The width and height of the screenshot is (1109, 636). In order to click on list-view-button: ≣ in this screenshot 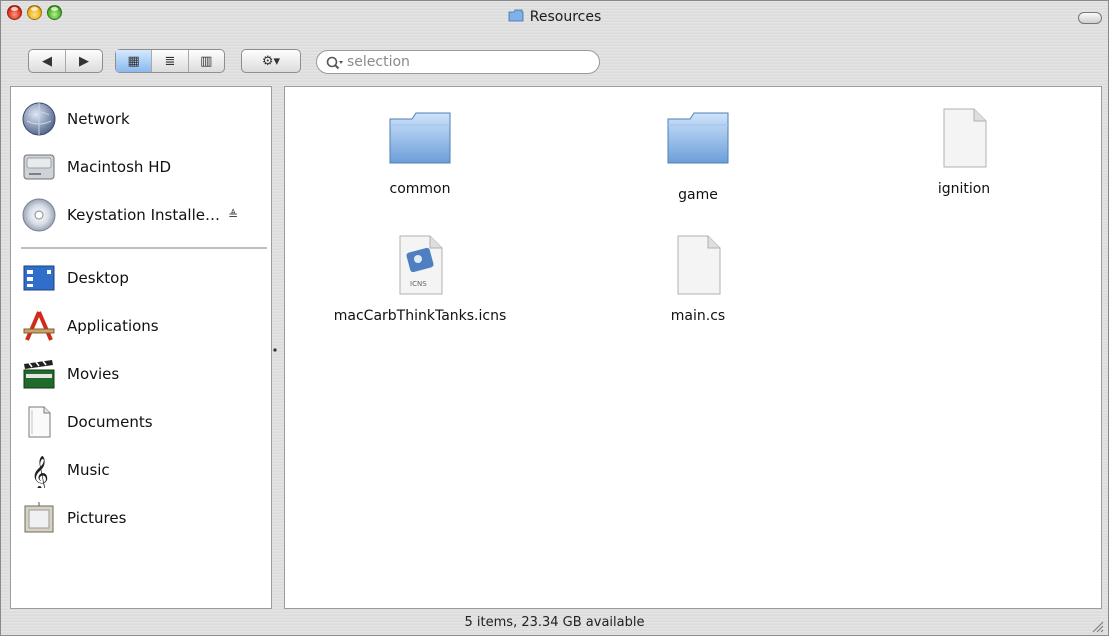, I will do `click(170, 61)`.